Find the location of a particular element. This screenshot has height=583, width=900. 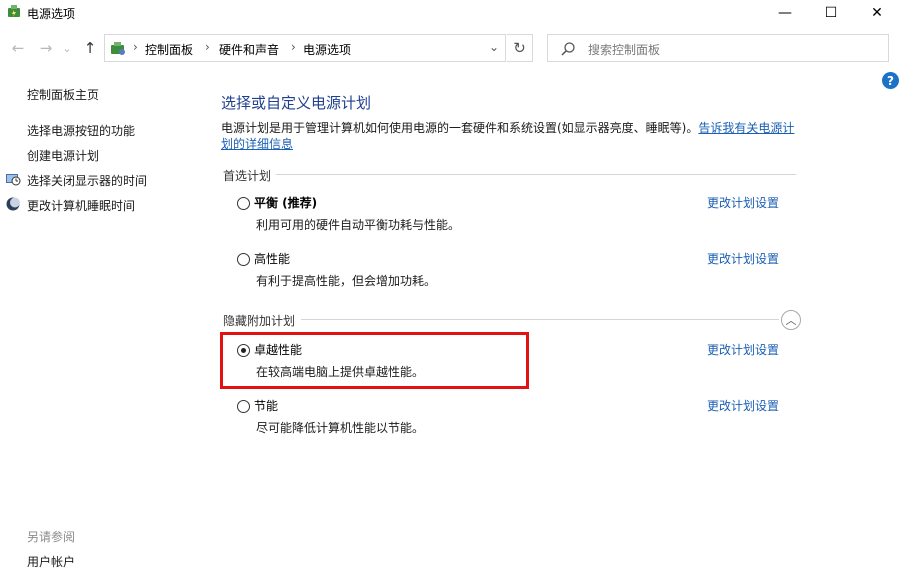

preferred-plans-label: 首选计划 is located at coordinates (247, 176).